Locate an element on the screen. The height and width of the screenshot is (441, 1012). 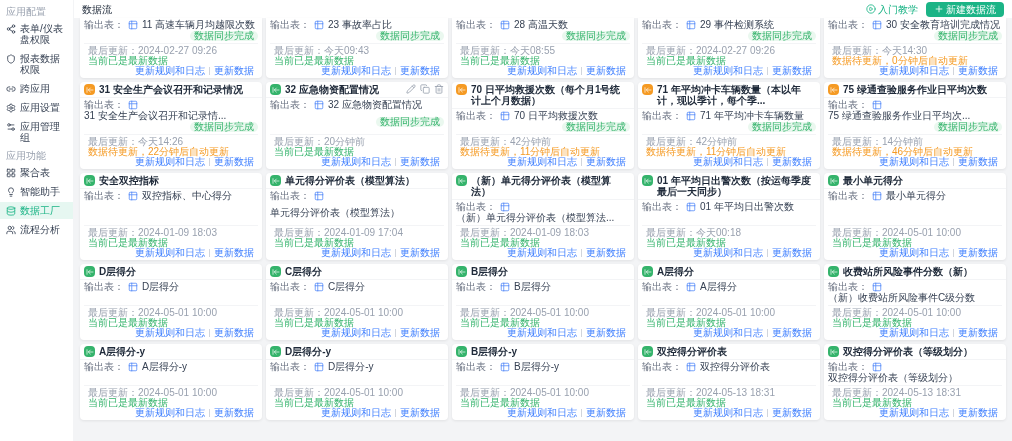
flow-card: C层得分 输出表： C层得分 最后更新：2024-05-01 10:00 当前已是最新数据 更新规则和日志 更新数据 is located at coordinates (357, 302).